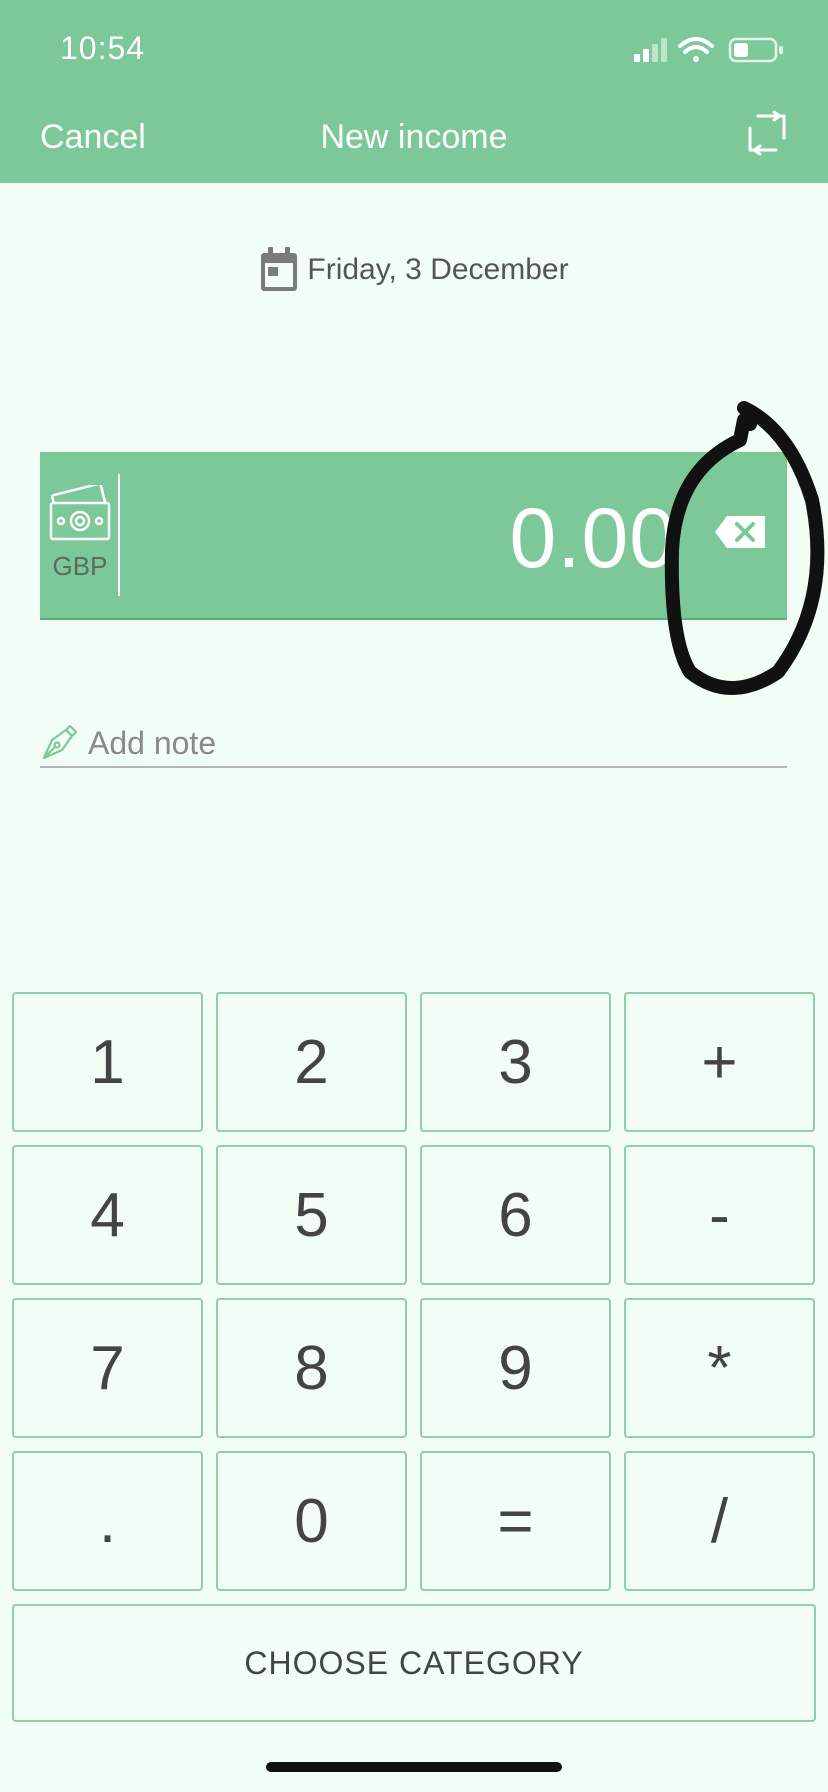  Describe the element at coordinates (93, 137) in the screenshot. I see `cancel-button: Cancel` at that location.